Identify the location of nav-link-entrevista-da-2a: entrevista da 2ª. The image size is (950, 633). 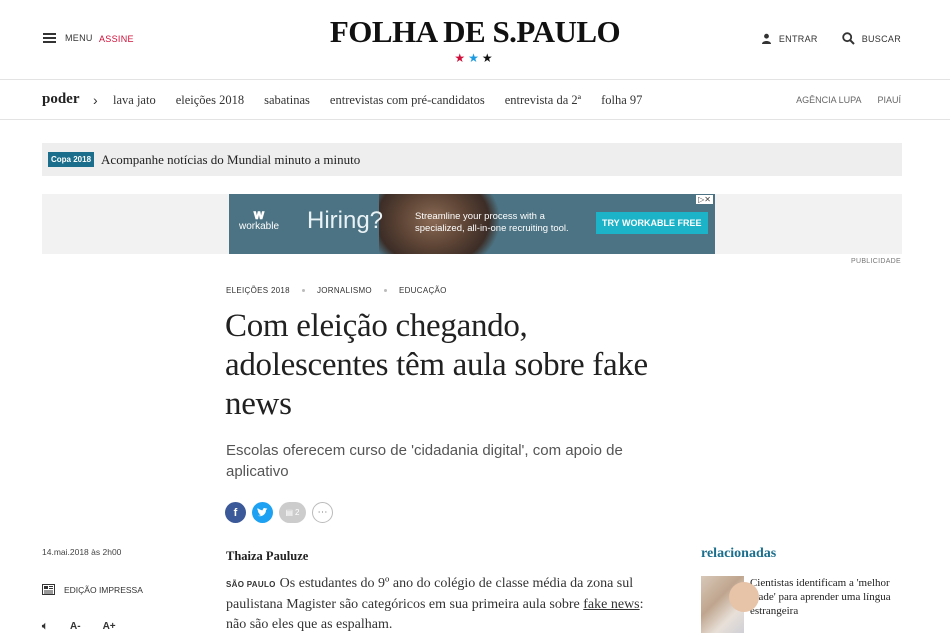
(543, 100).